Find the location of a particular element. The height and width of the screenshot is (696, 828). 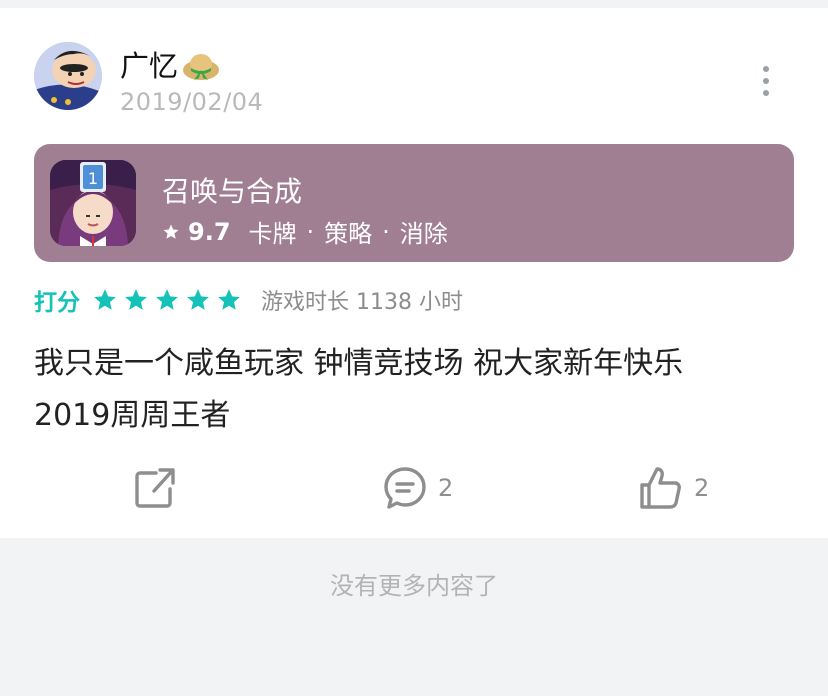

comment-button: 2 is located at coordinates (417, 488).